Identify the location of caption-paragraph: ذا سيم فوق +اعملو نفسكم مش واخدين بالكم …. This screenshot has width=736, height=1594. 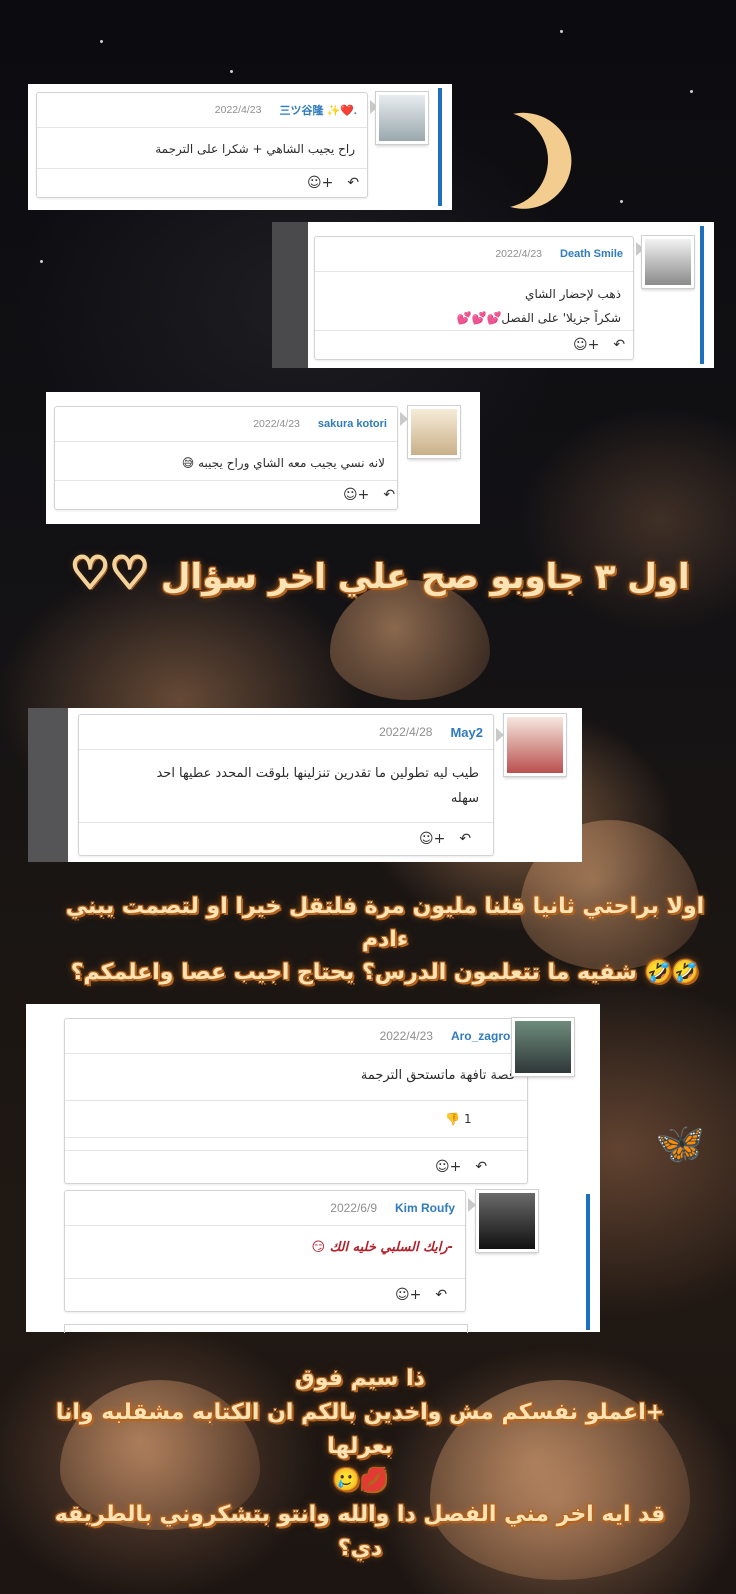
(360, 1464).